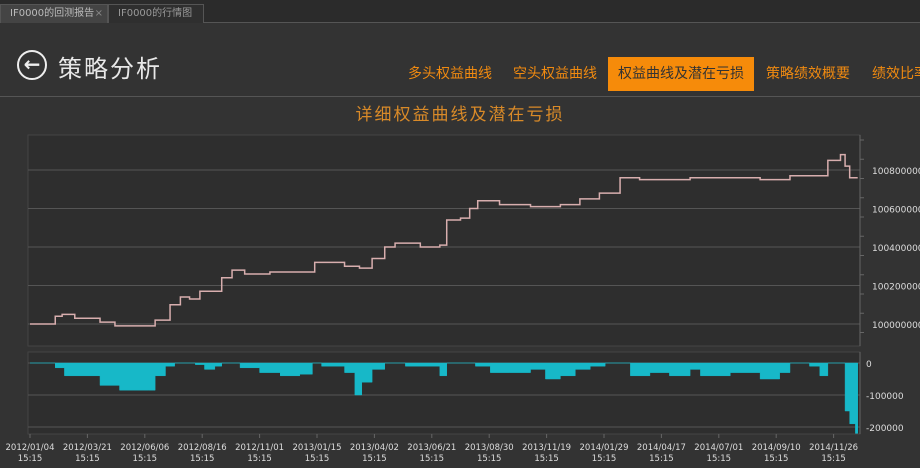 The width and height of the screenshot is (920, 468). What do you see at coordinates (718, 448) in the screenshot?
I see `x-tick-label: 2014/07/01` at bounding box center [718, 448].